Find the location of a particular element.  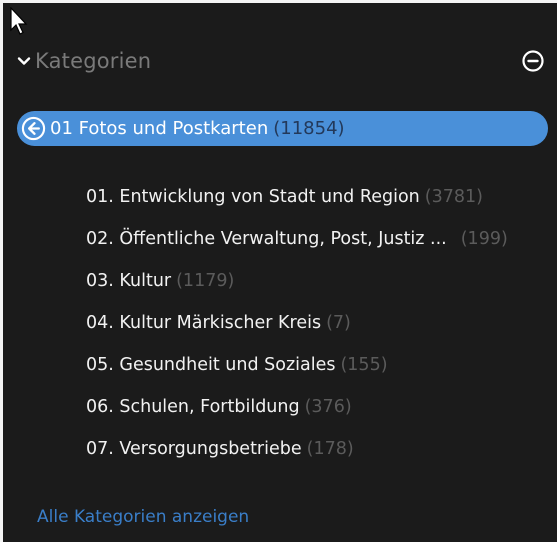

subcategory-label: 03. Kultur is located at coordinates (128, 281).